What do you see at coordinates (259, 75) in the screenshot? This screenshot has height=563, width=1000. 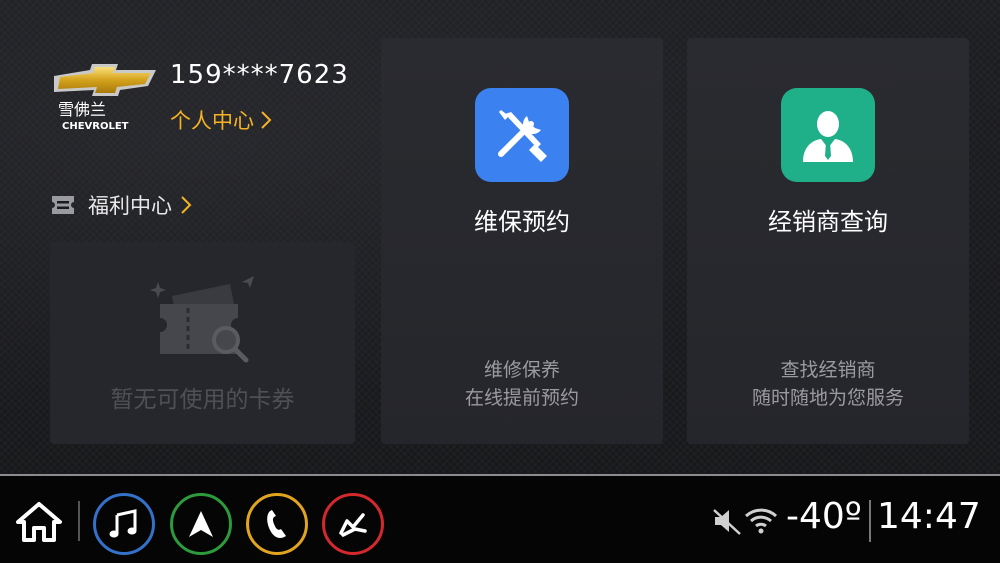 I see `phone-number: 159****7623` at bounding box center [259, 75].